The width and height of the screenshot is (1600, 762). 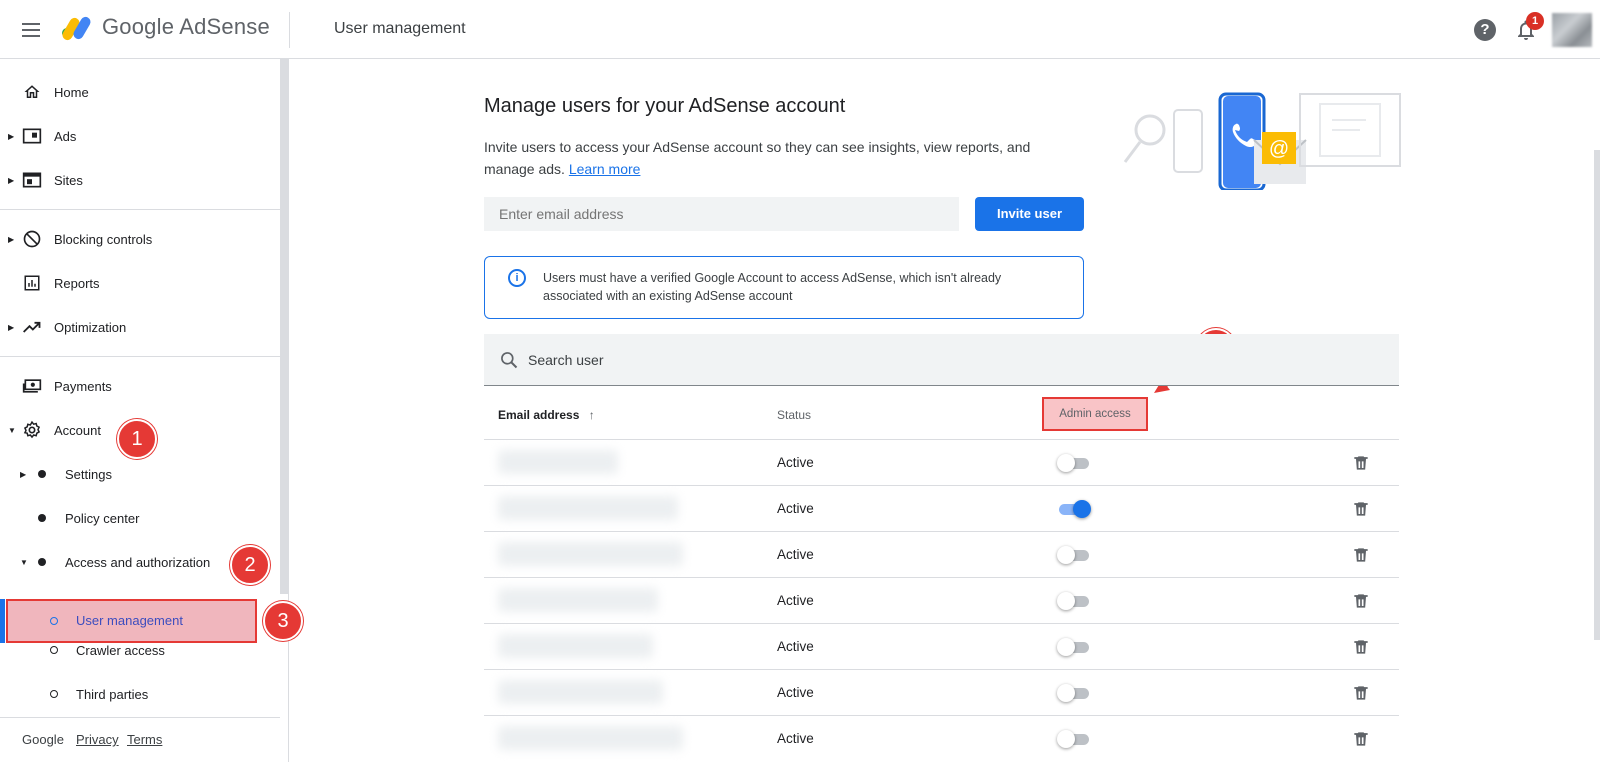 I want to click on invite-user-button: Invite user, so click(x=1029, y=214).